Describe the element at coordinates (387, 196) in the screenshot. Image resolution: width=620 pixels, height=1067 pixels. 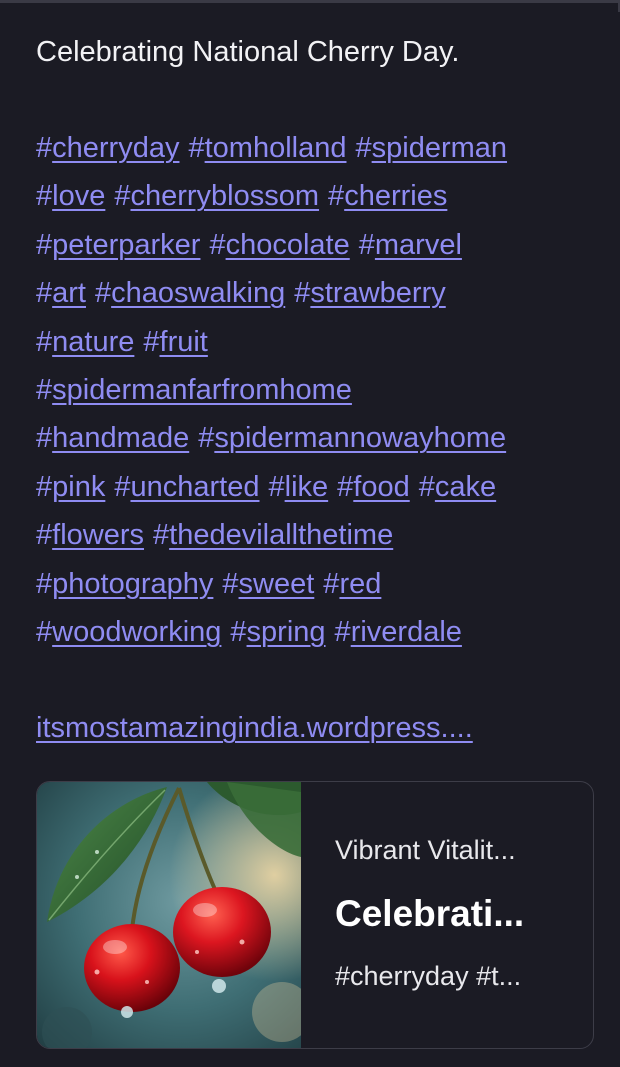
I see `hashtag-link: #cherries` at that location.